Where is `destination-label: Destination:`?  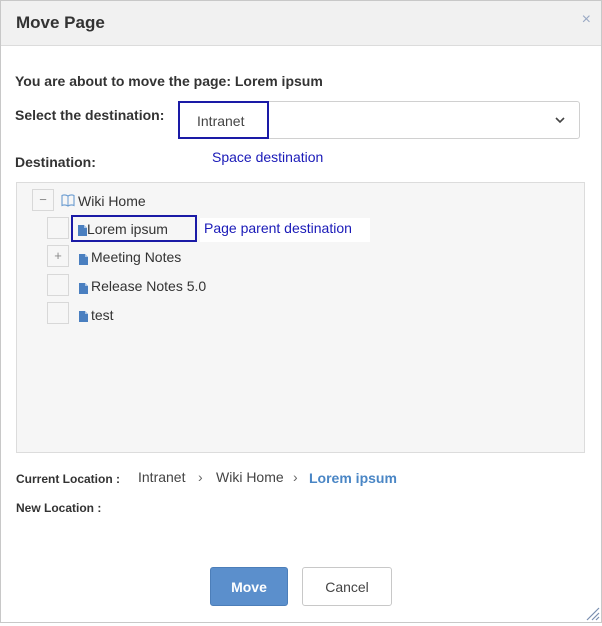 destination-label: Destination: is located at coordinates (55, 162).